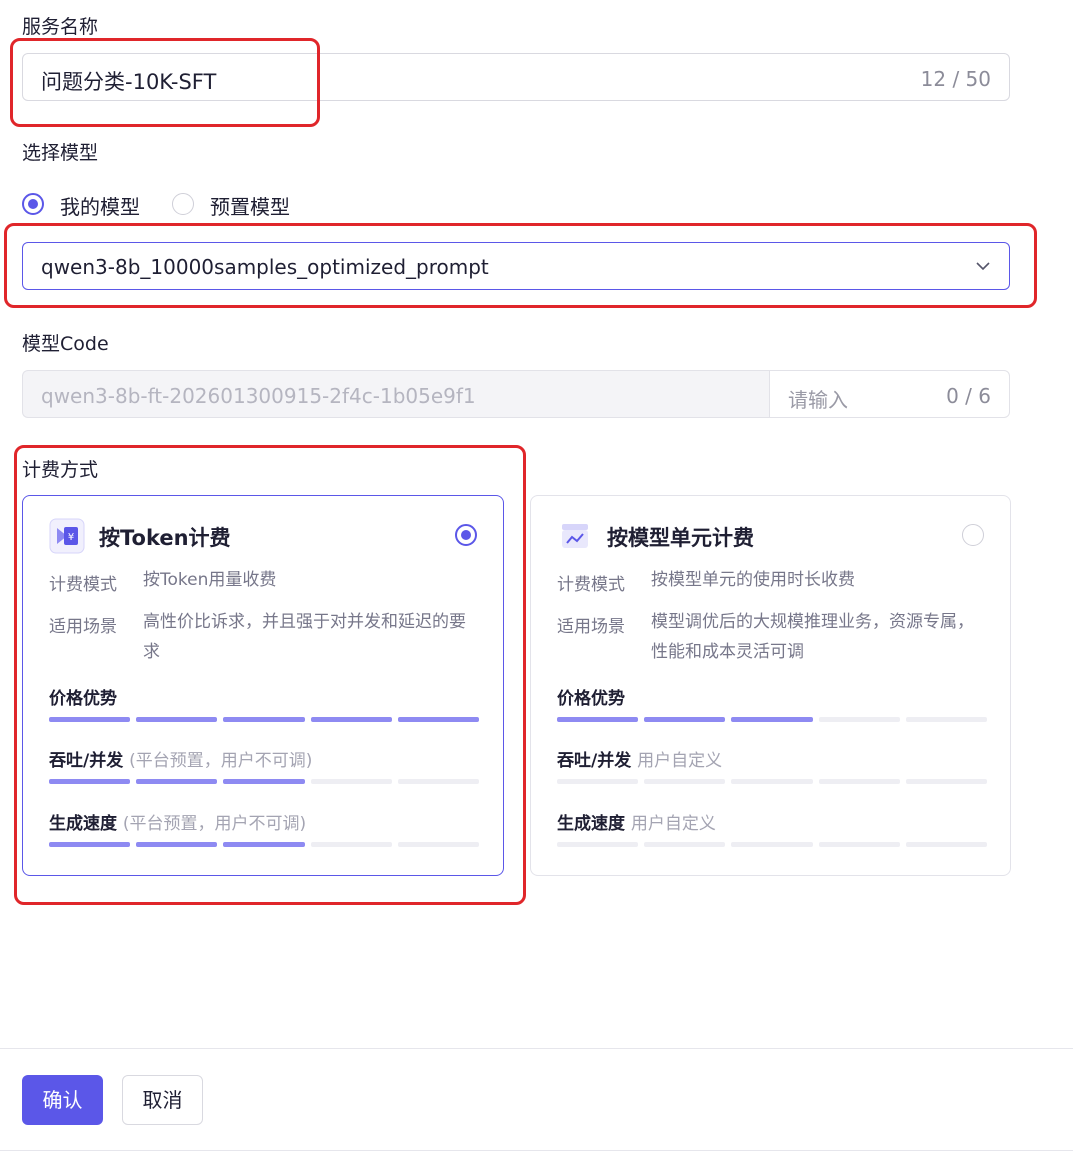  I want to click on throughput-label: 吞吐/并发 用户自定义, so click(640, 761).